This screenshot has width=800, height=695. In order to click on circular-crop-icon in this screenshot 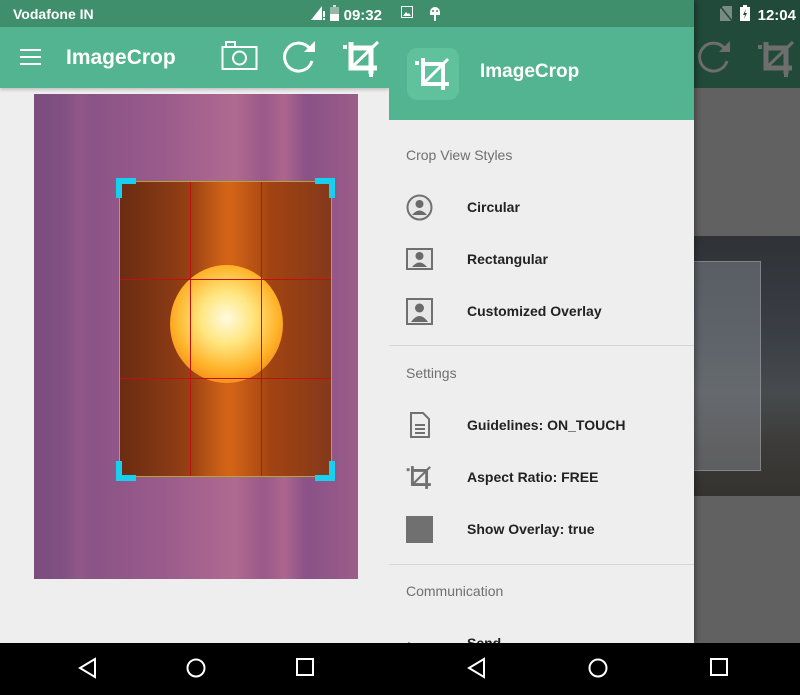, I will do `click(419, 207)`.